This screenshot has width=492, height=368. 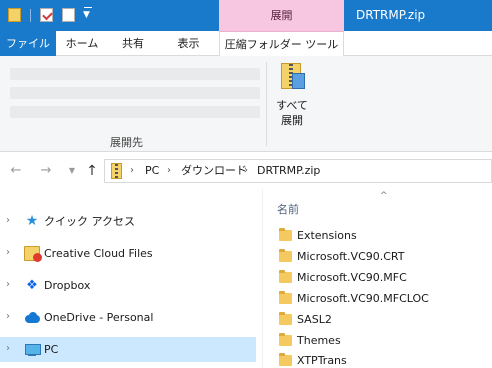 I want to click on tab-share: 共有, so click(x=133, y=43).